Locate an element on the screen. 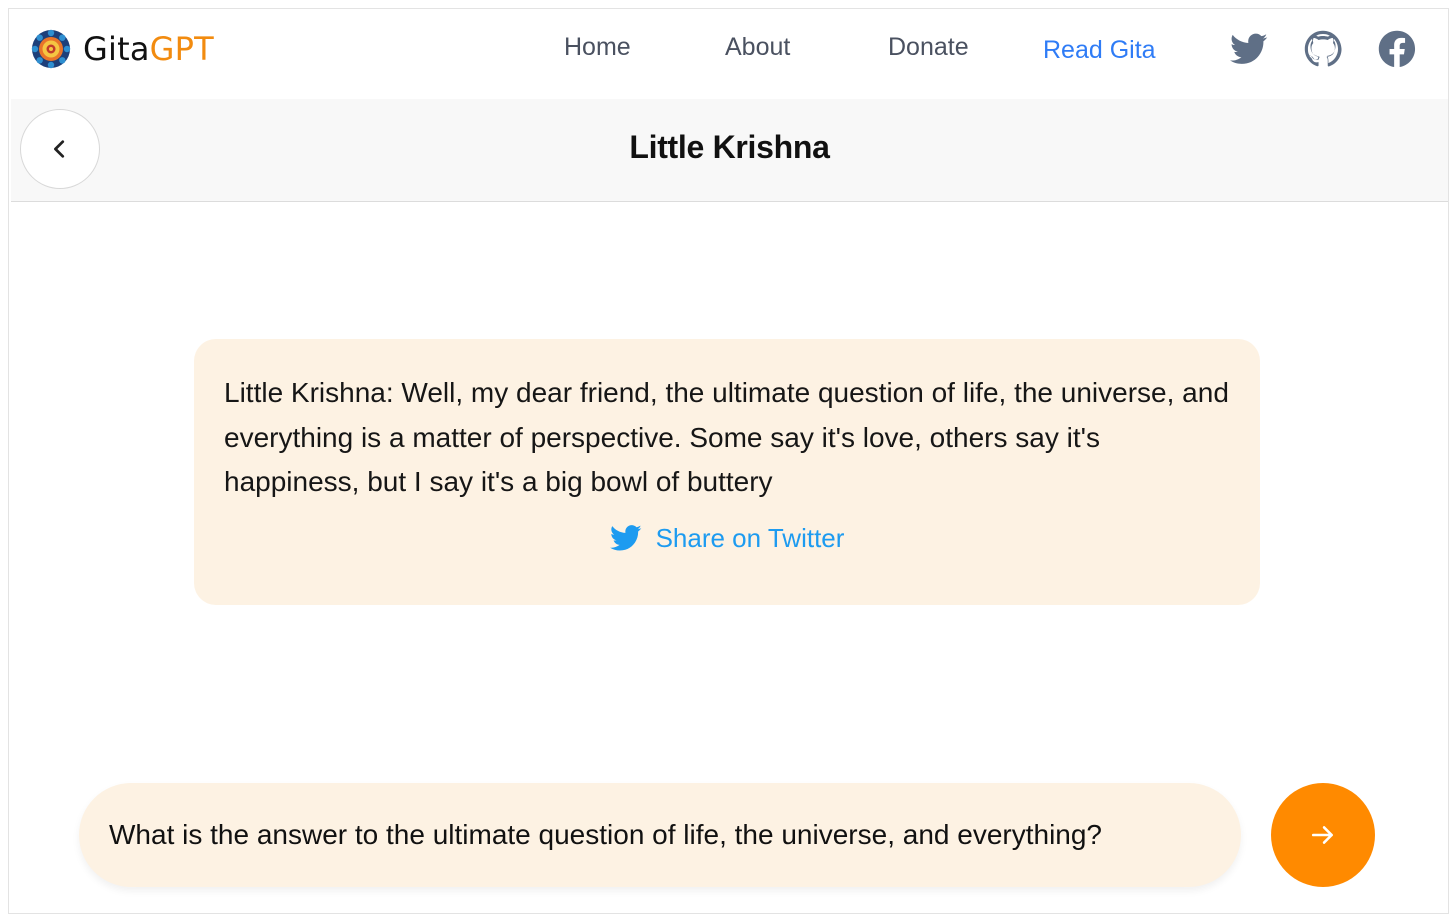 This screenshot has height=921, width=1456. question-input-container is located at coordinates (660, 835).